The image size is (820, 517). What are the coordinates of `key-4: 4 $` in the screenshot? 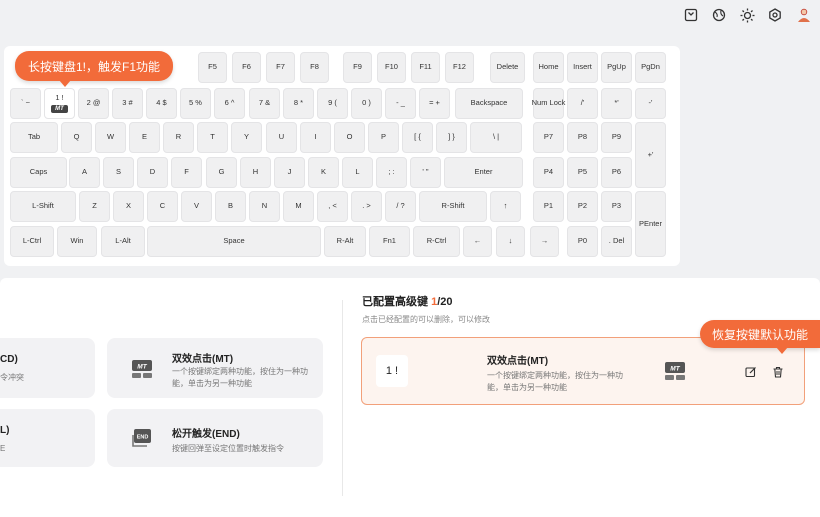 It's located at (161, 103).